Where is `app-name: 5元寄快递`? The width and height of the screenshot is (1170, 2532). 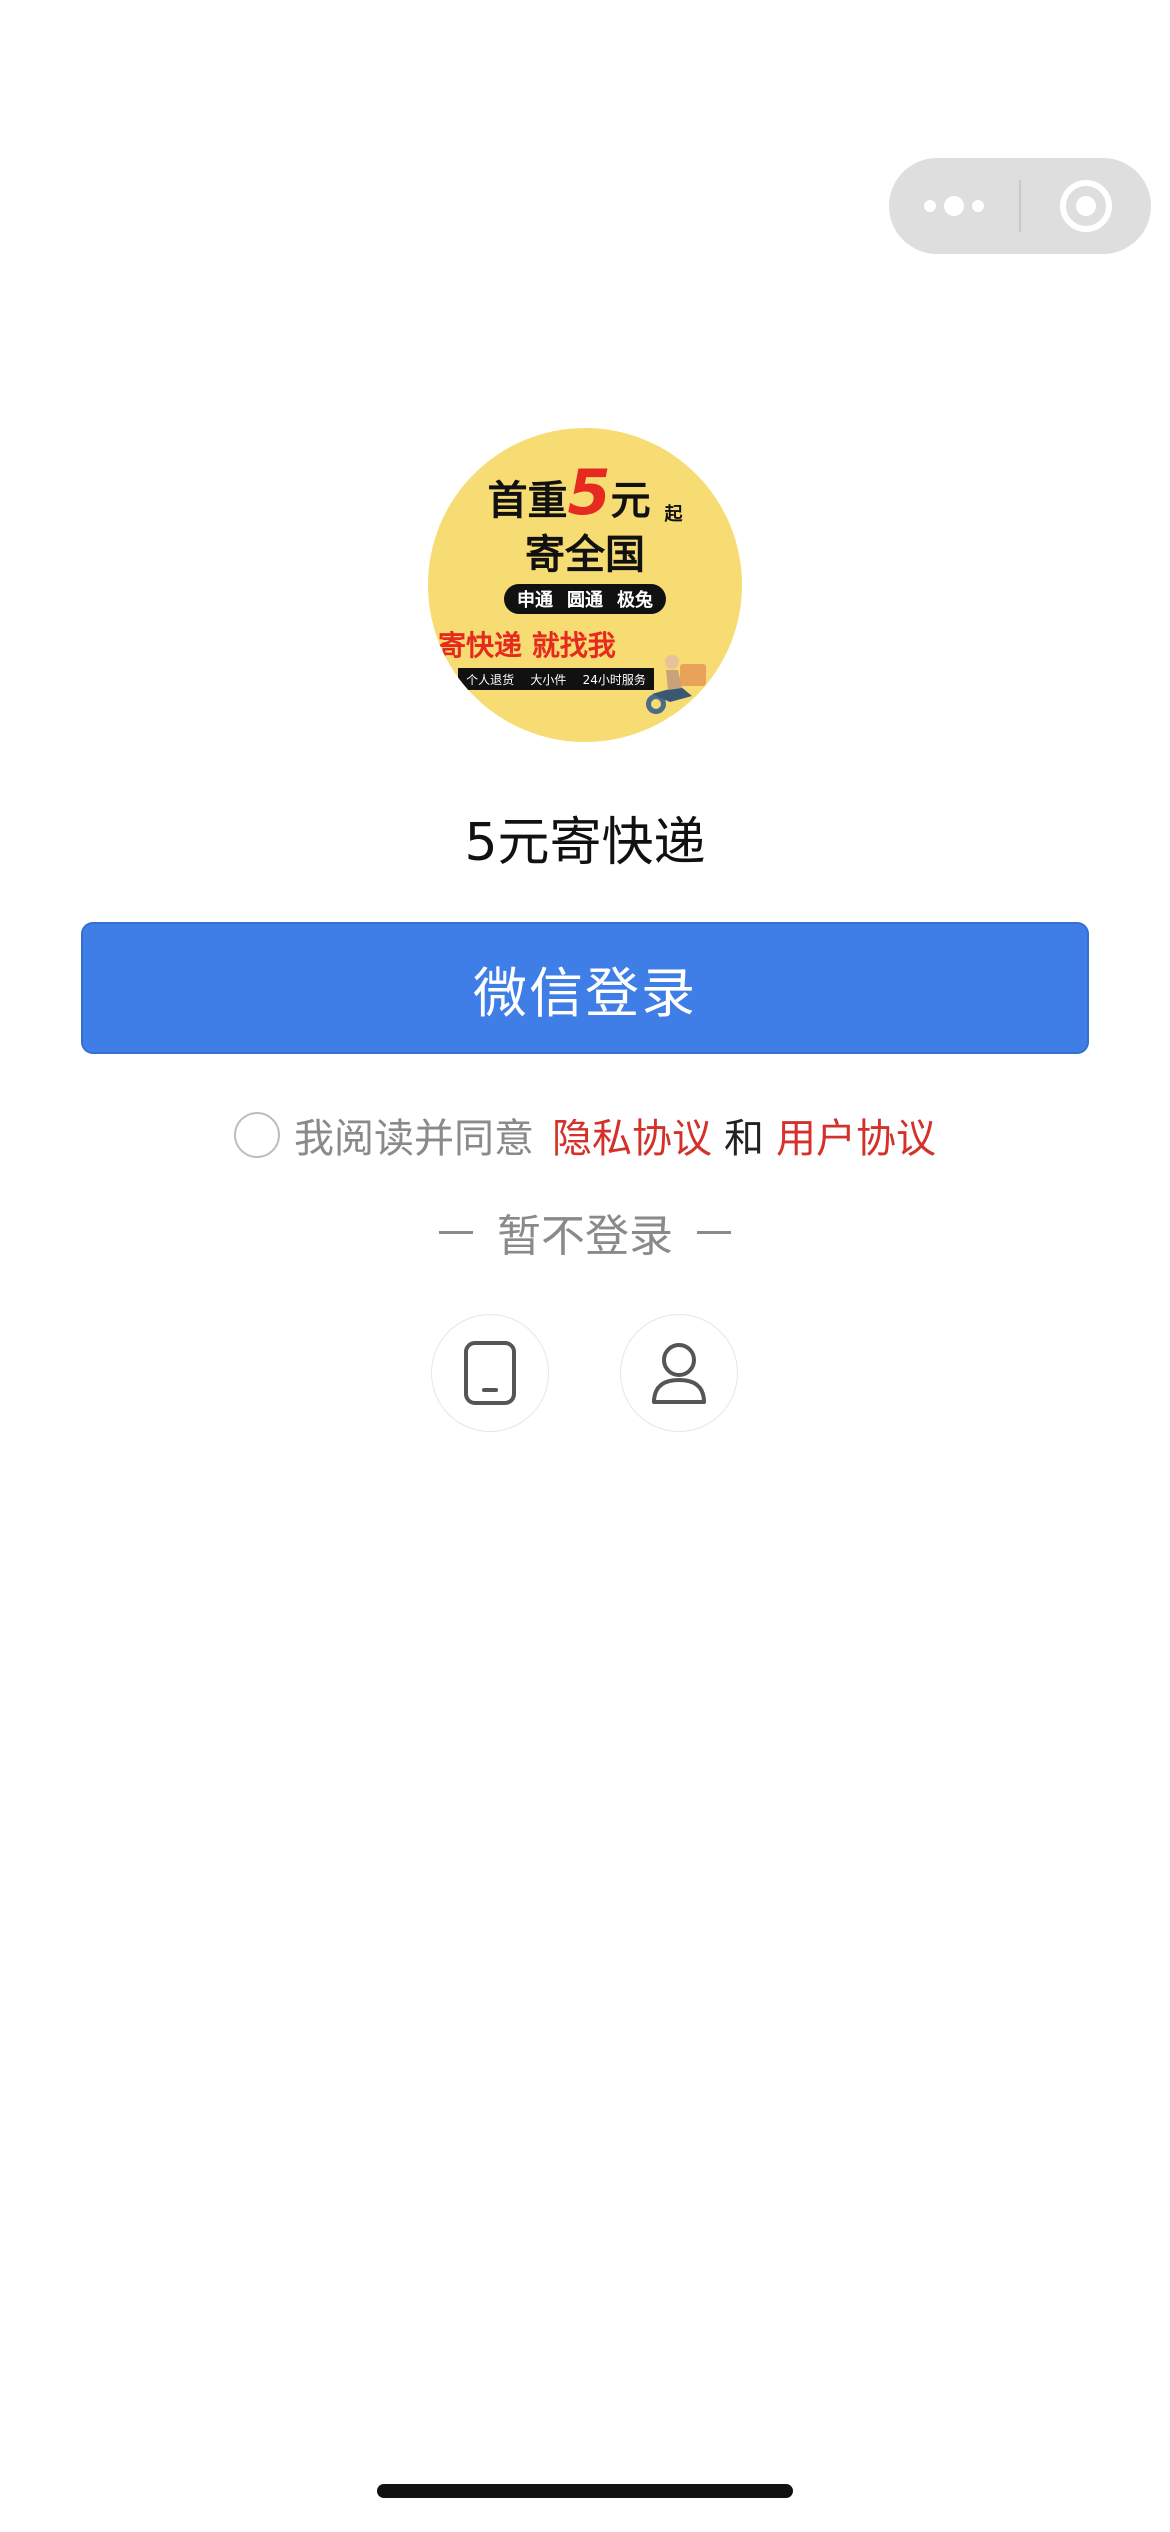
app-name: 5元寄快递 is located at coordinates (585, 843).